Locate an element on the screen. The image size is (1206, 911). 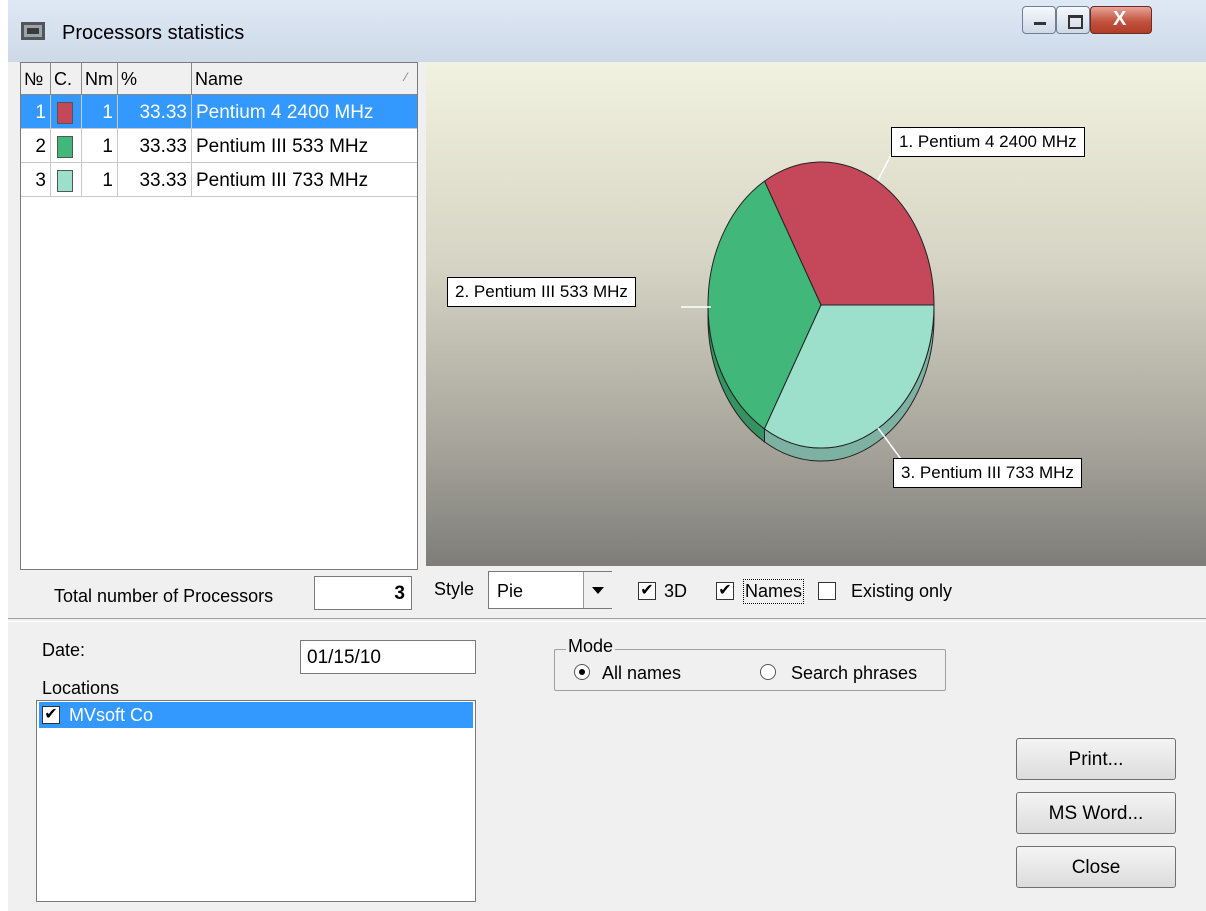
column-header-nm: Nm is located at coordinates (100, 79).